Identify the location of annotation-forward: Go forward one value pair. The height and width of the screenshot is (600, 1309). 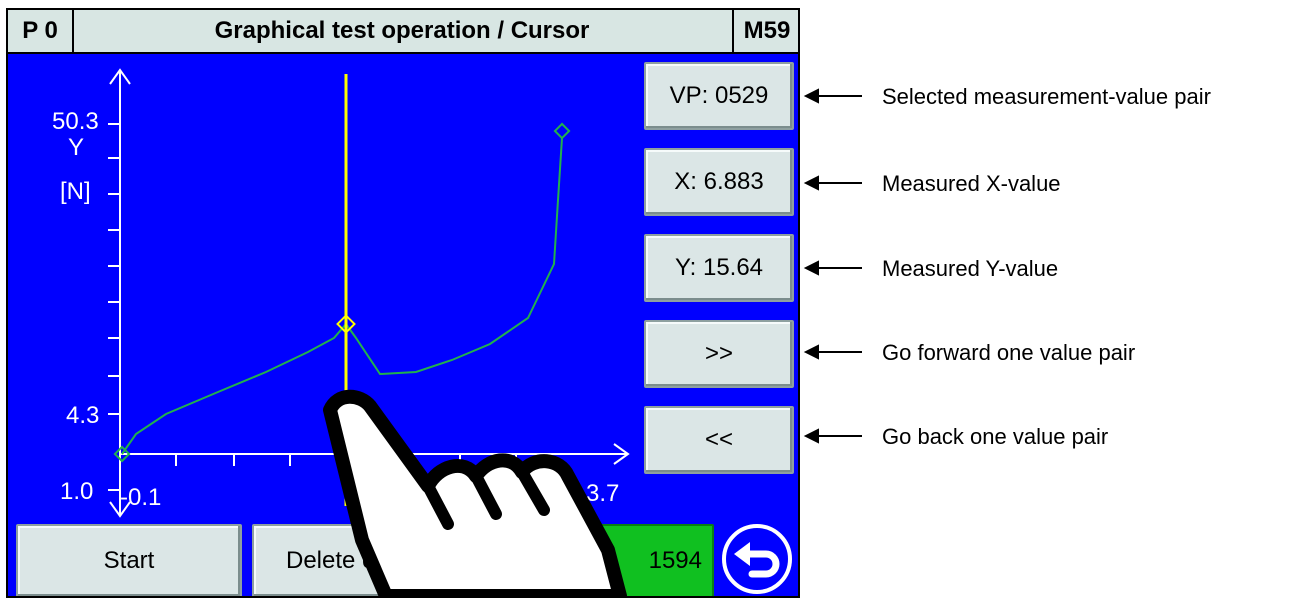
(1009, 352).